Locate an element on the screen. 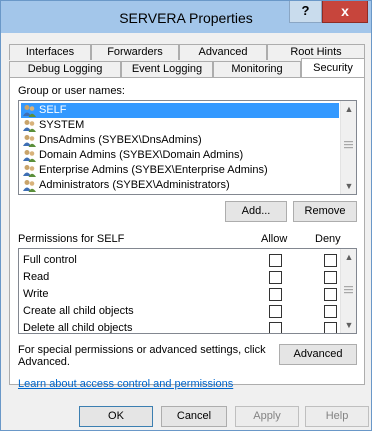 The width and height of the screenshot is (372, 431). user-item-dnsadmins: DnsAdmins (SYBEX\DnsAdmins) is located at coordinates (113, 140).